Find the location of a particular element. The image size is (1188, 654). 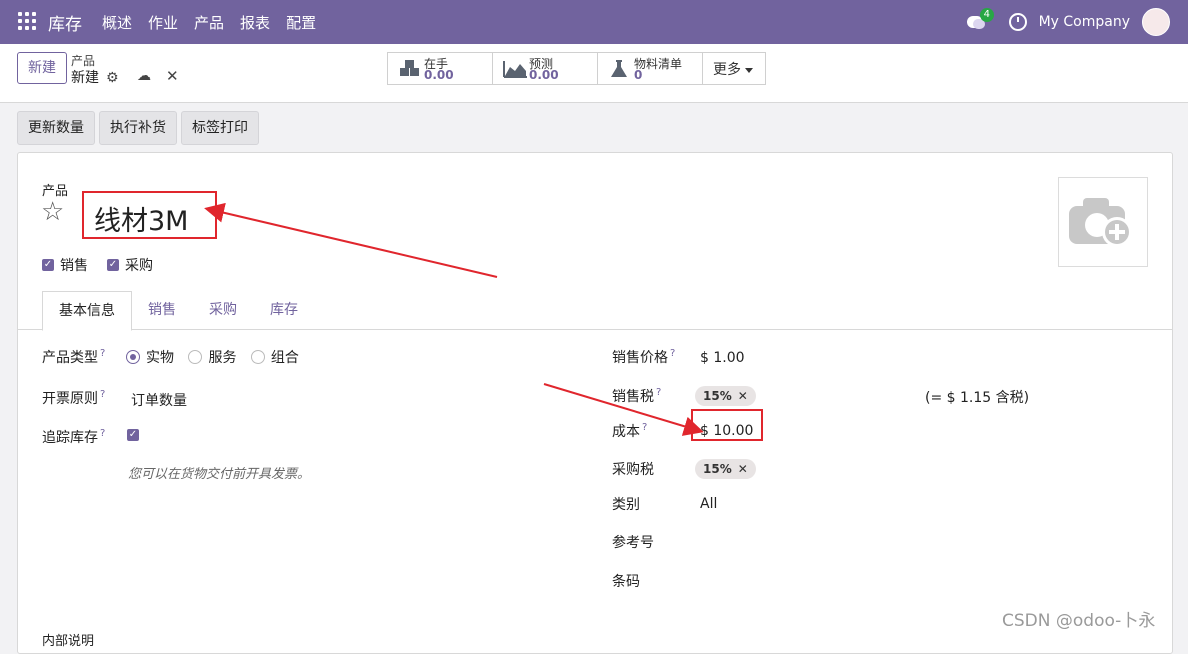

invoice-hint: 您可以在货物交付前开具发票。 is located at coordinates (219, 474).